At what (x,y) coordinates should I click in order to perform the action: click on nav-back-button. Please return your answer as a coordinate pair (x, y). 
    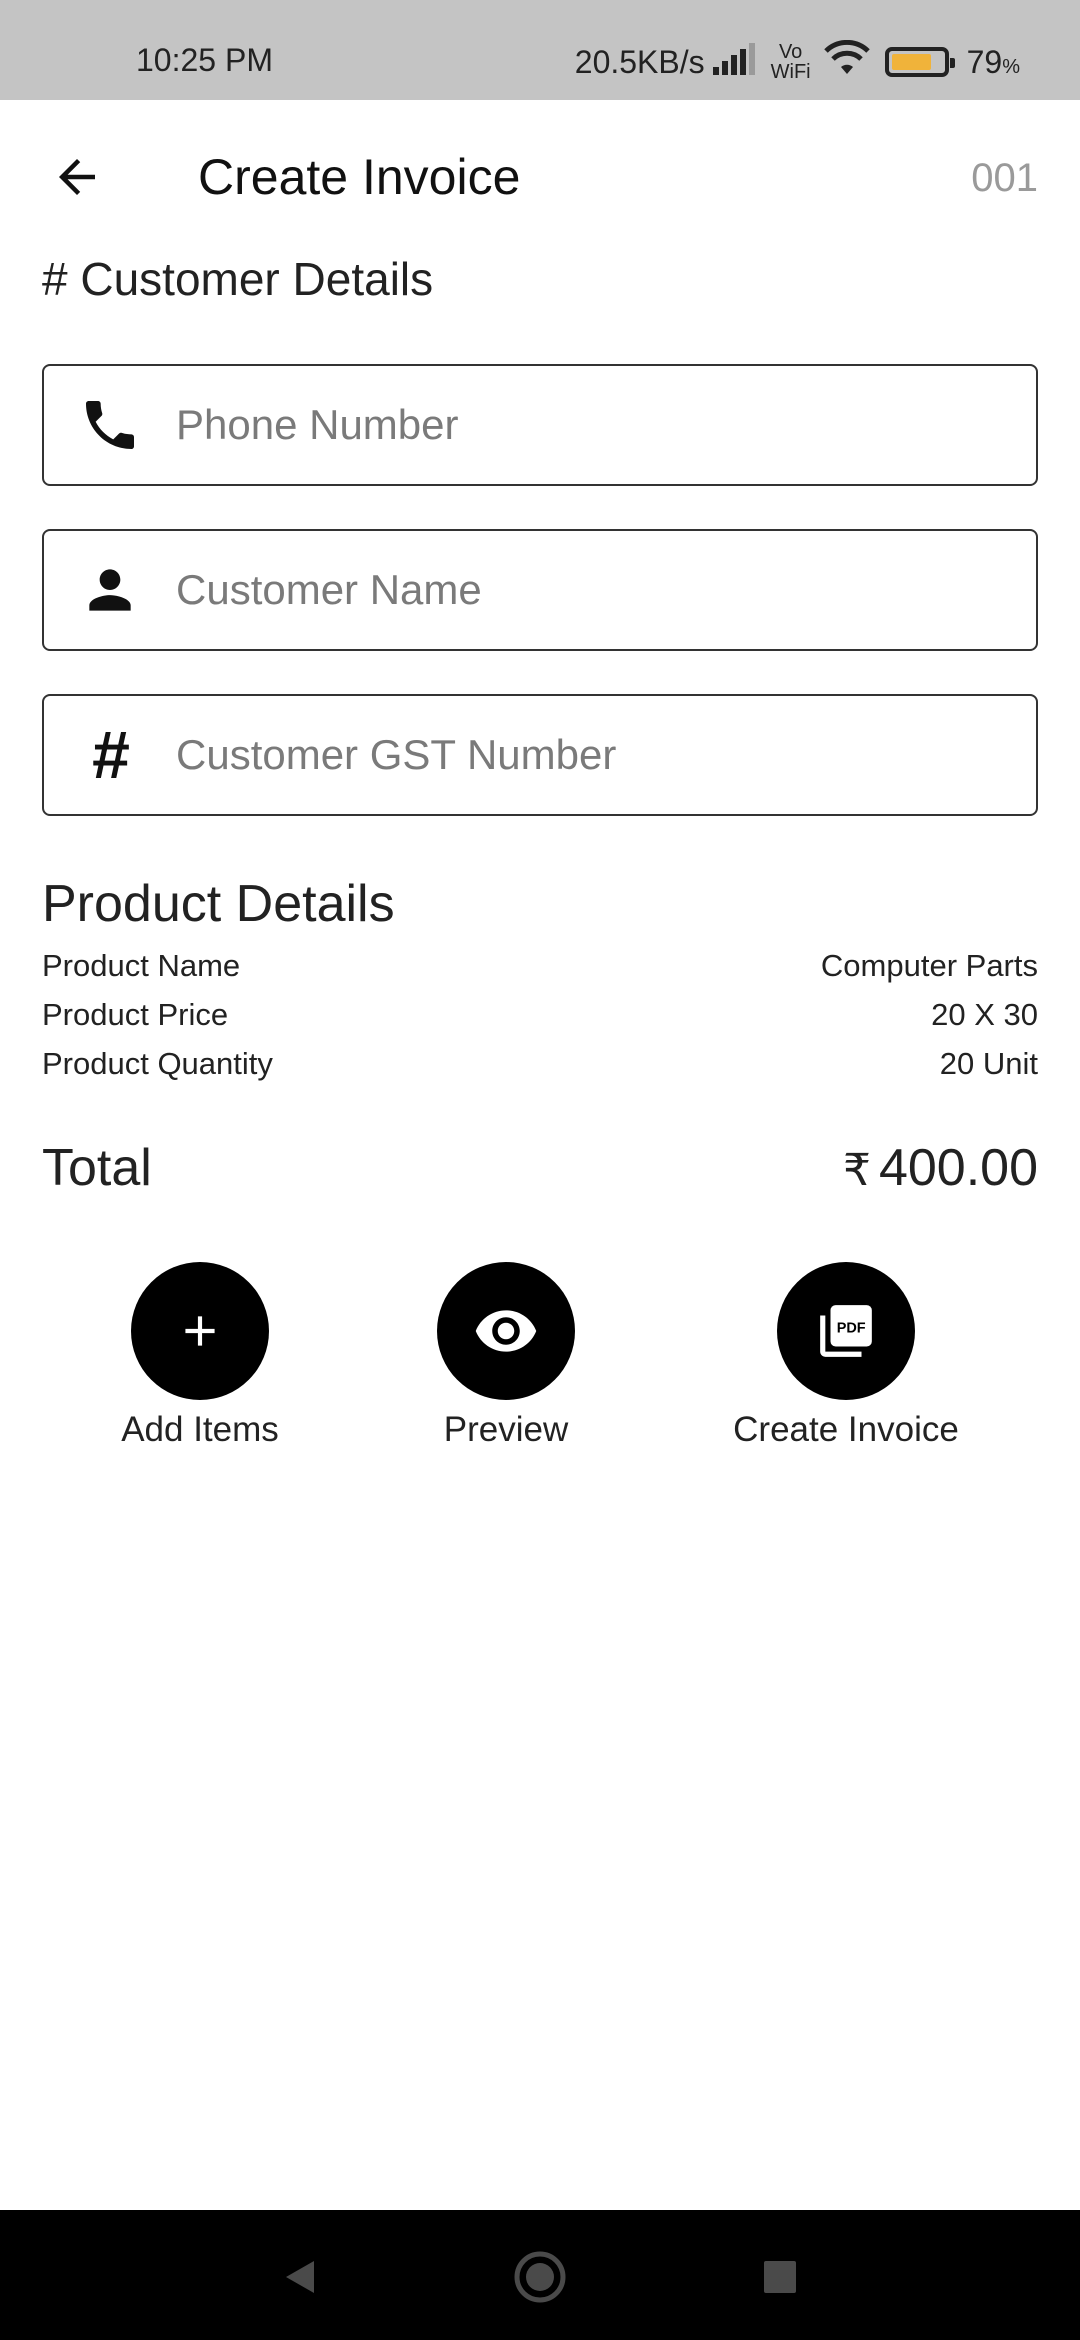
    Looking at the image, I should click on (300, 2277).